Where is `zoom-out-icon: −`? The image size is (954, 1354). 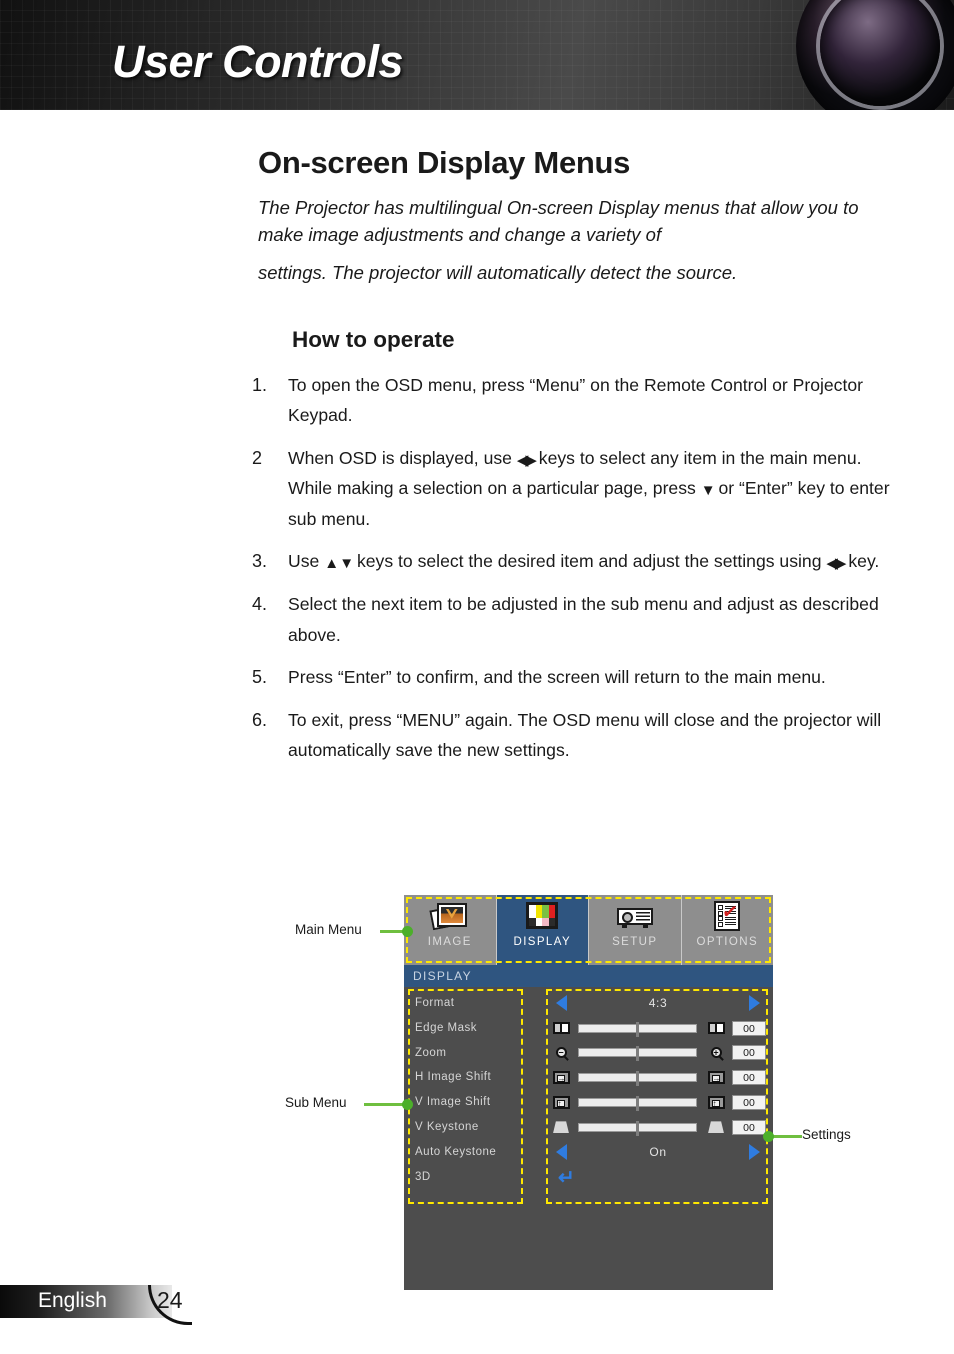 zoom-out-icon: − is located at coordinates (561, 1053).